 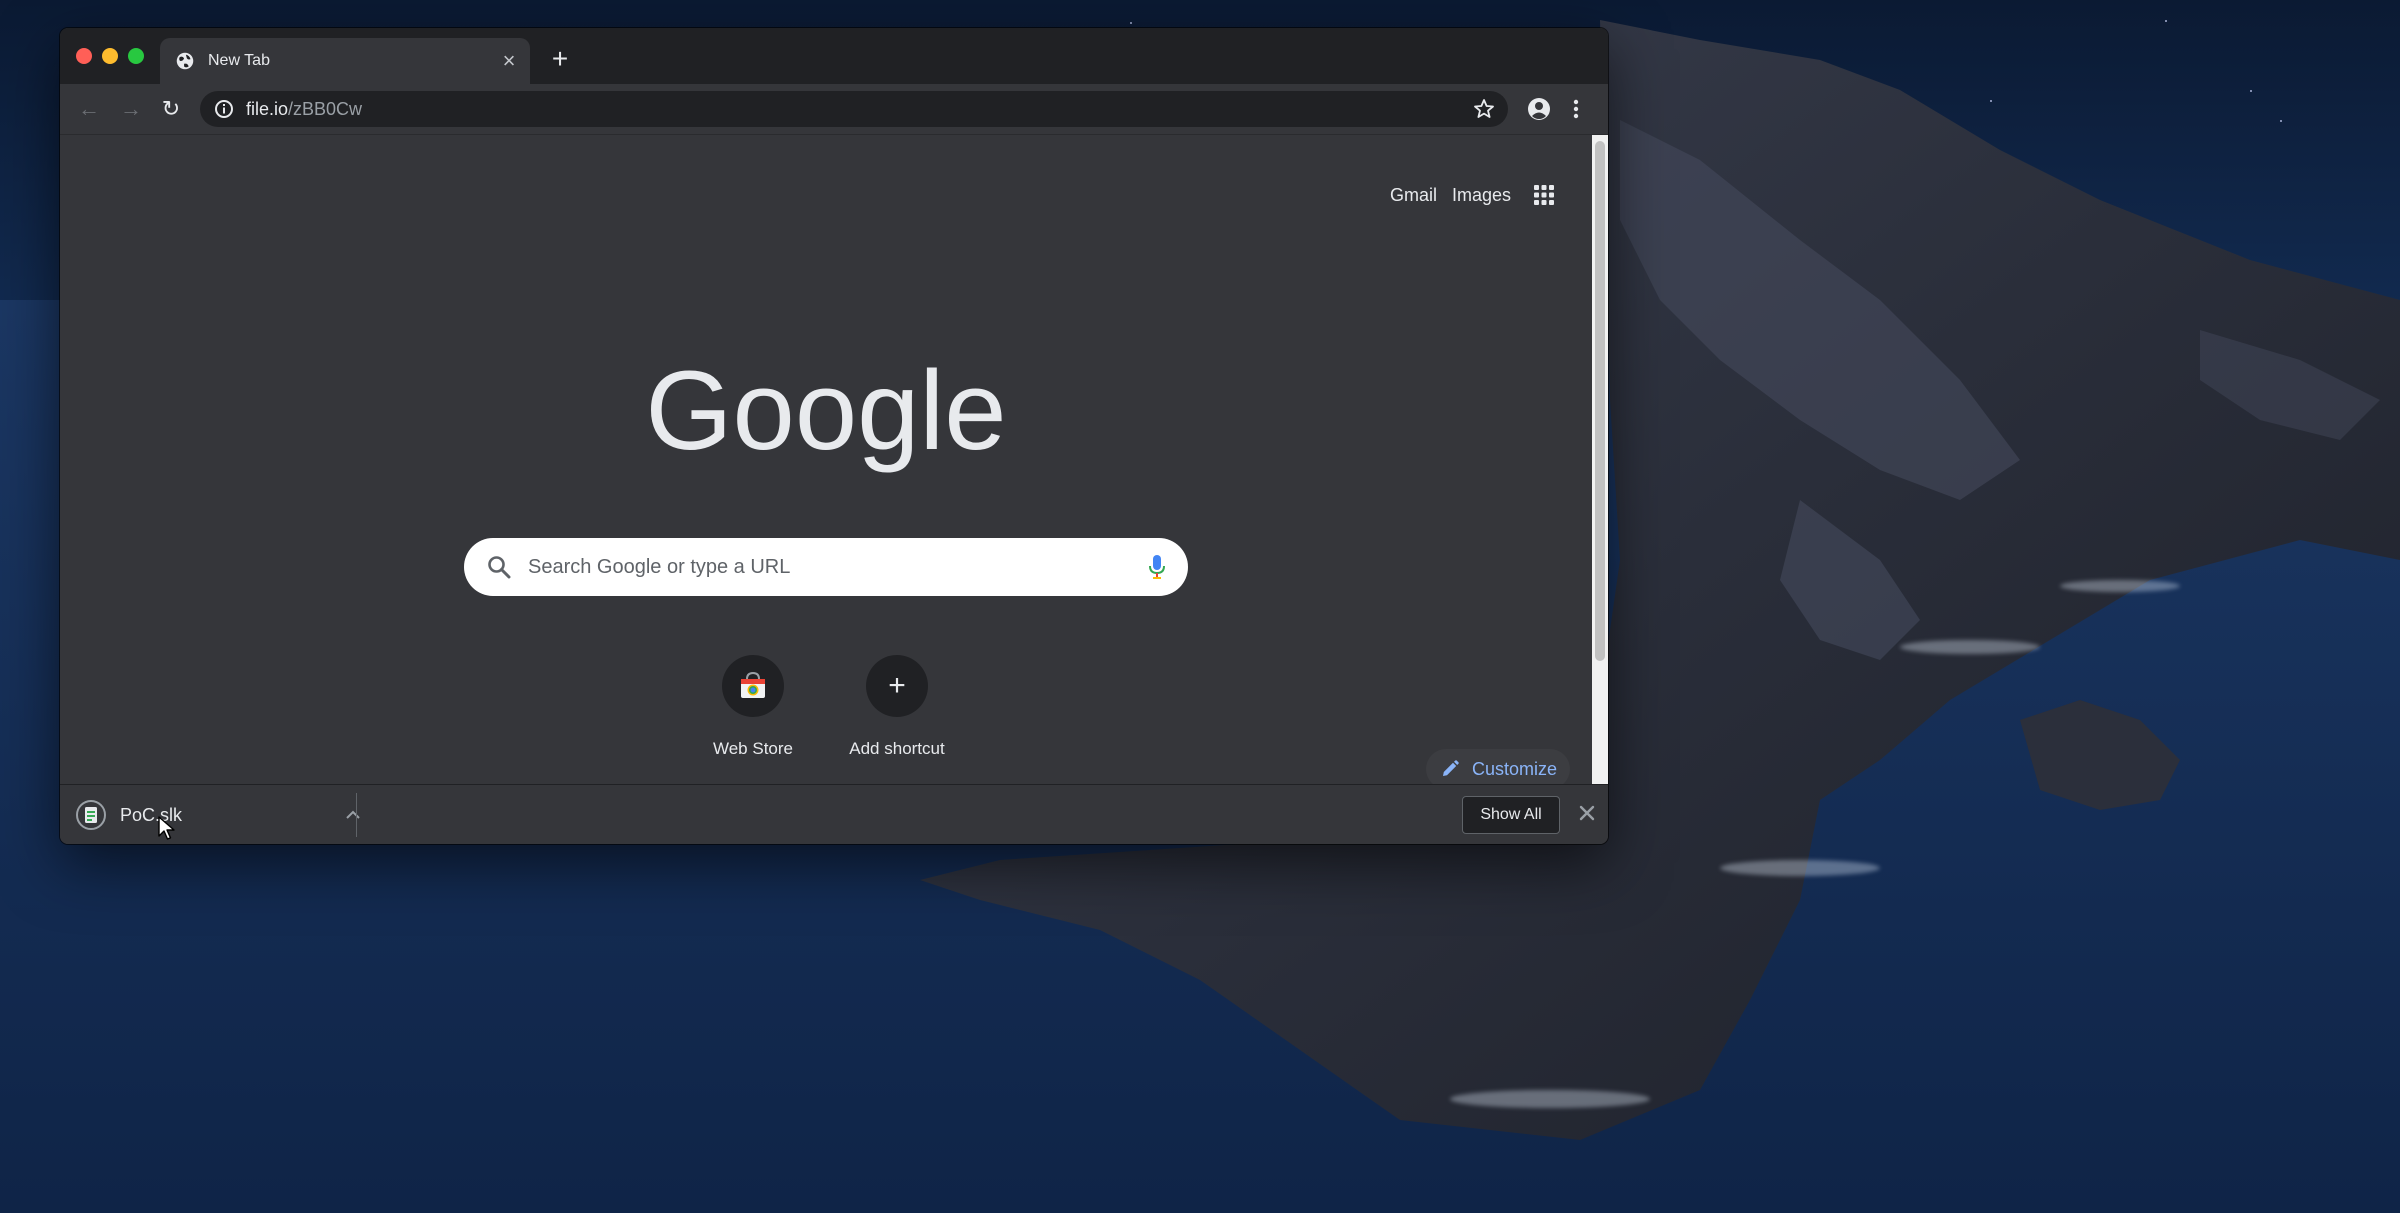 I want to click on scrollbar-thumb, so click(x=1600, y=401).